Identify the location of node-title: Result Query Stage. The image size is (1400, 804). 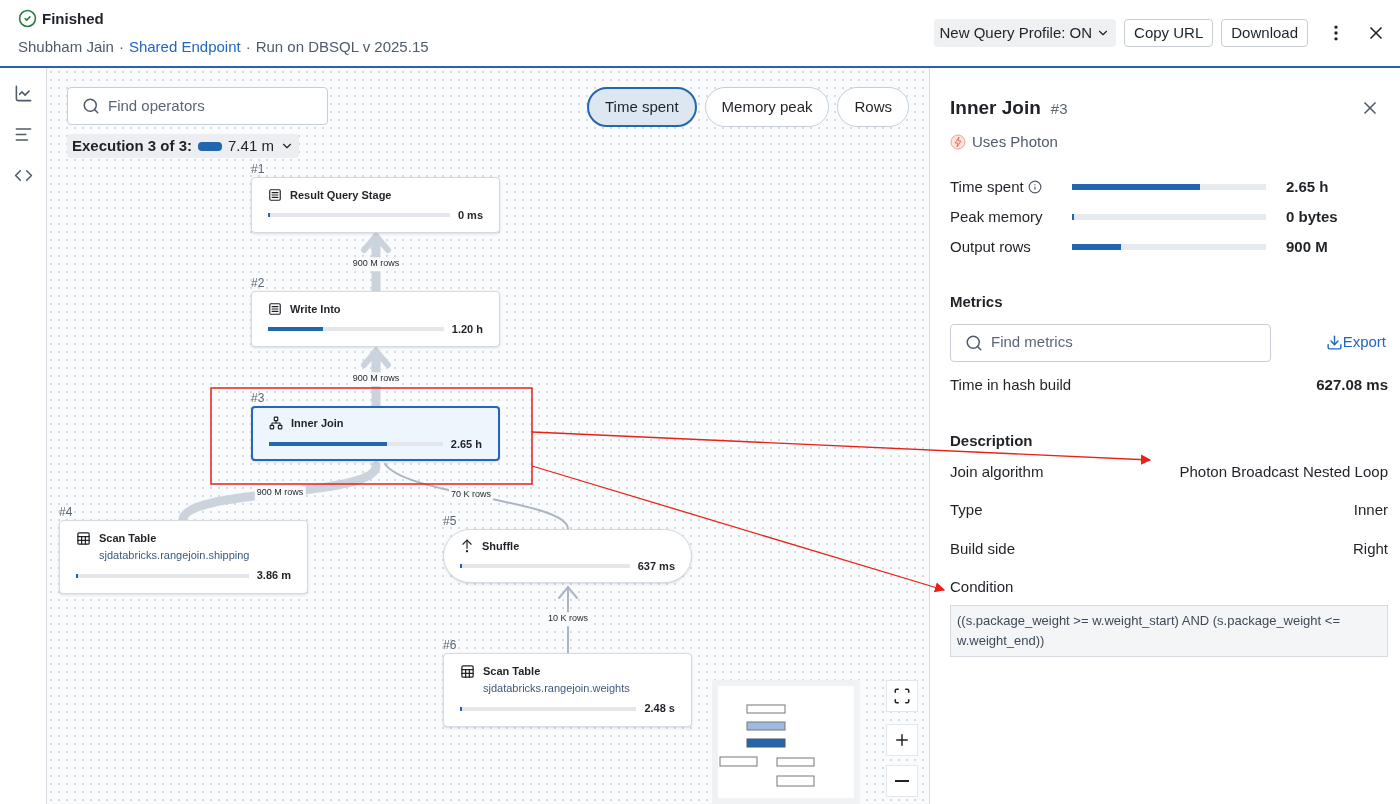
(341, 195).